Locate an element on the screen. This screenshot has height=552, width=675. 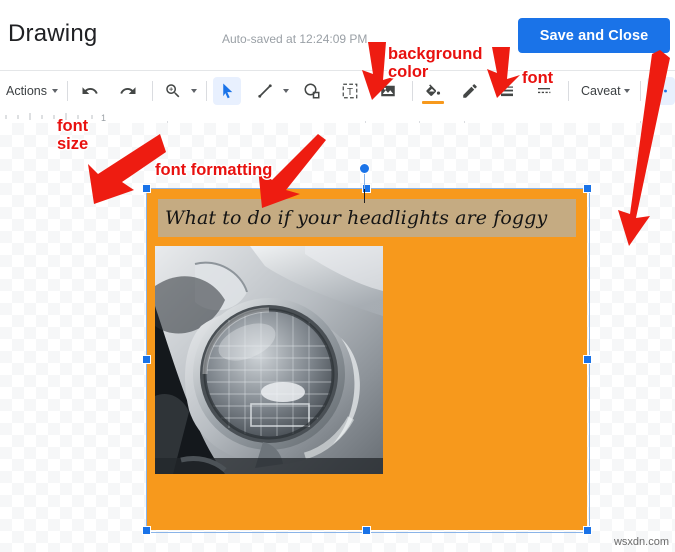
line-tool is located at coordinates (265, 91).